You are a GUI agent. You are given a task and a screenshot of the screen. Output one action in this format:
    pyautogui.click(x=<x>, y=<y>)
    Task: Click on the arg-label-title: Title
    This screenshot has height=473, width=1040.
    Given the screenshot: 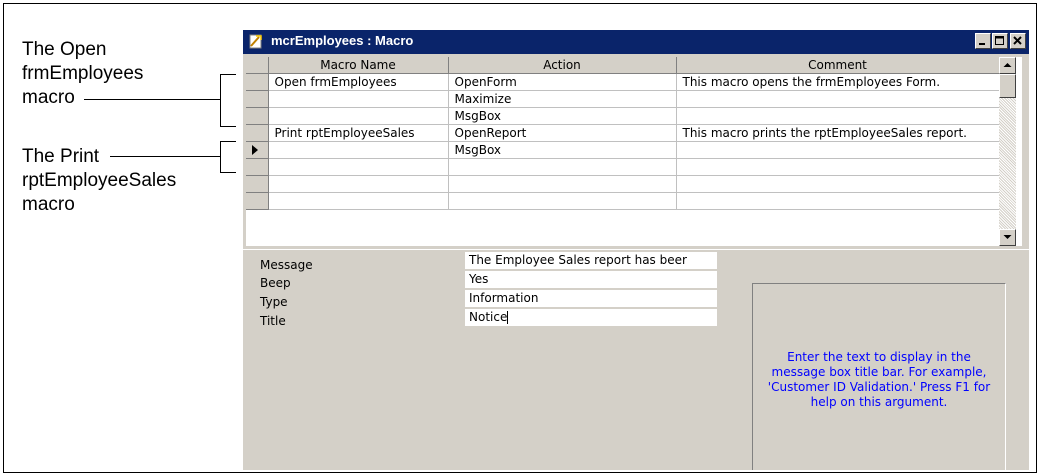 What is the action you would take?
    pyautogui.click(x=273, y=321)
    